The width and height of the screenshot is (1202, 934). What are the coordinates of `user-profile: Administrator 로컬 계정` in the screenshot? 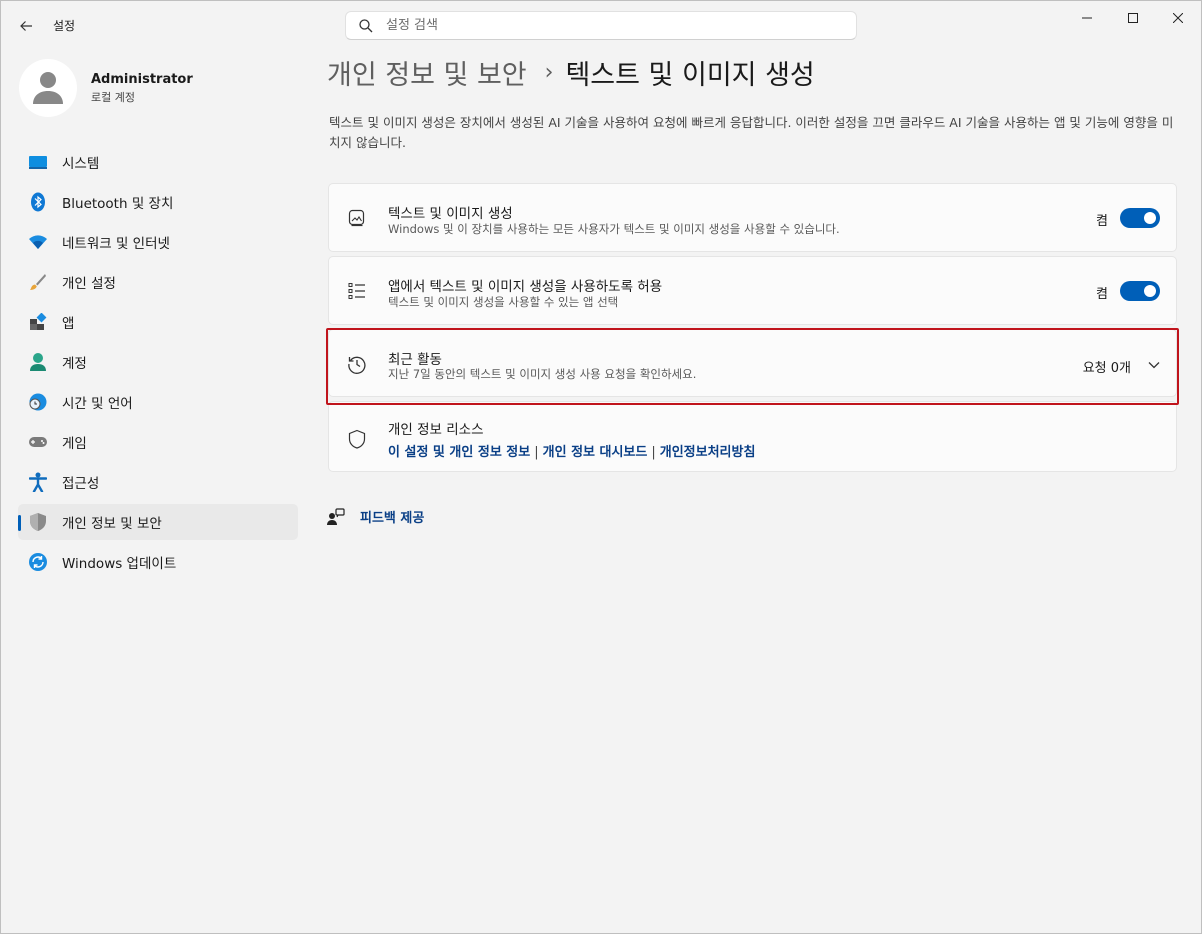 It's located at (106, 88).